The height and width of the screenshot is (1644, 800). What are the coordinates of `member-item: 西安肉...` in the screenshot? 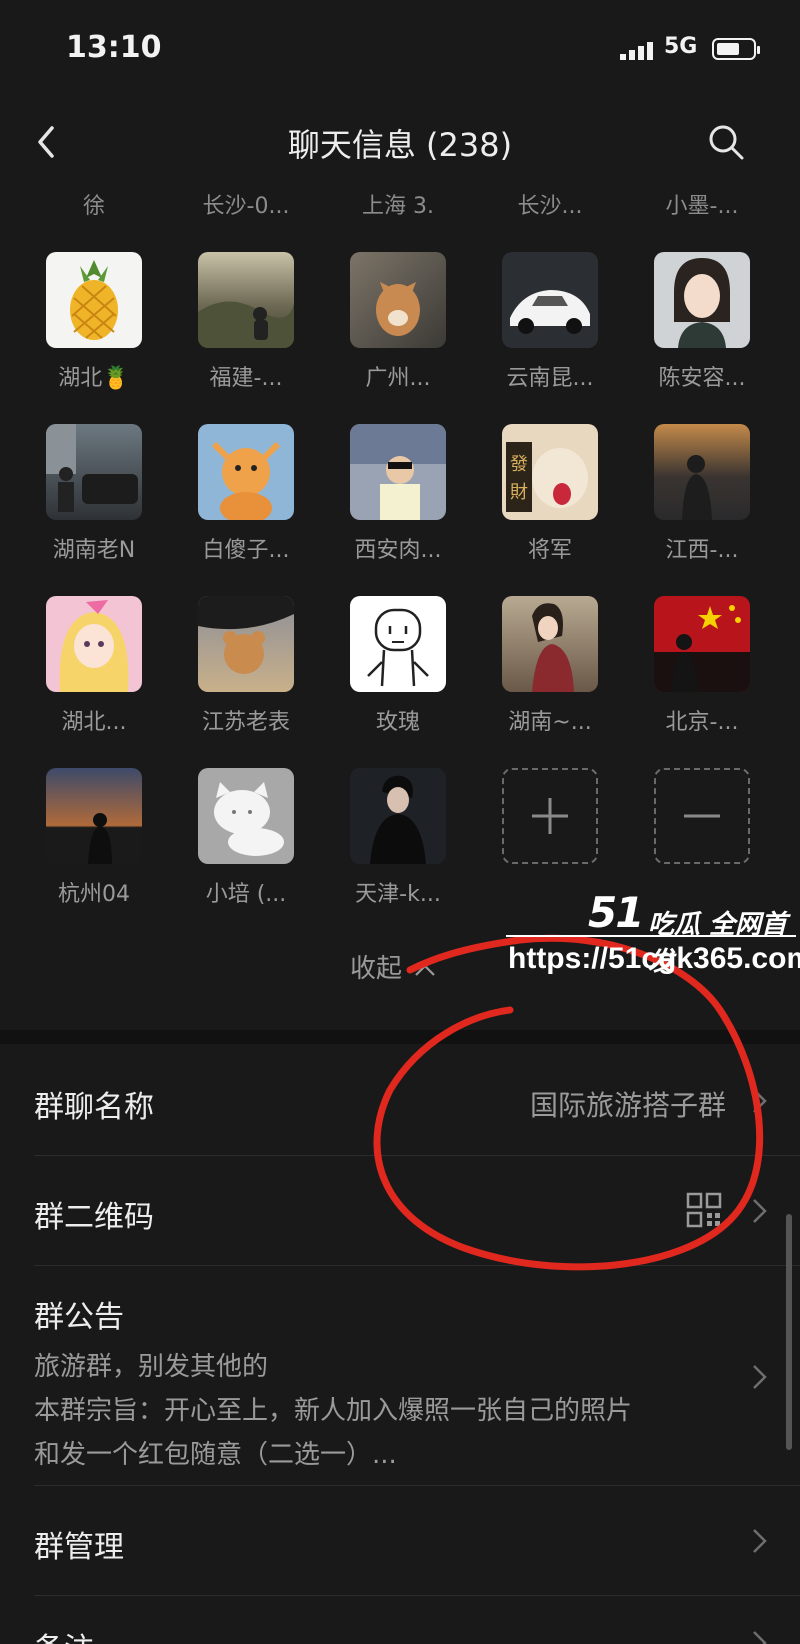 It's located at (398, 504).